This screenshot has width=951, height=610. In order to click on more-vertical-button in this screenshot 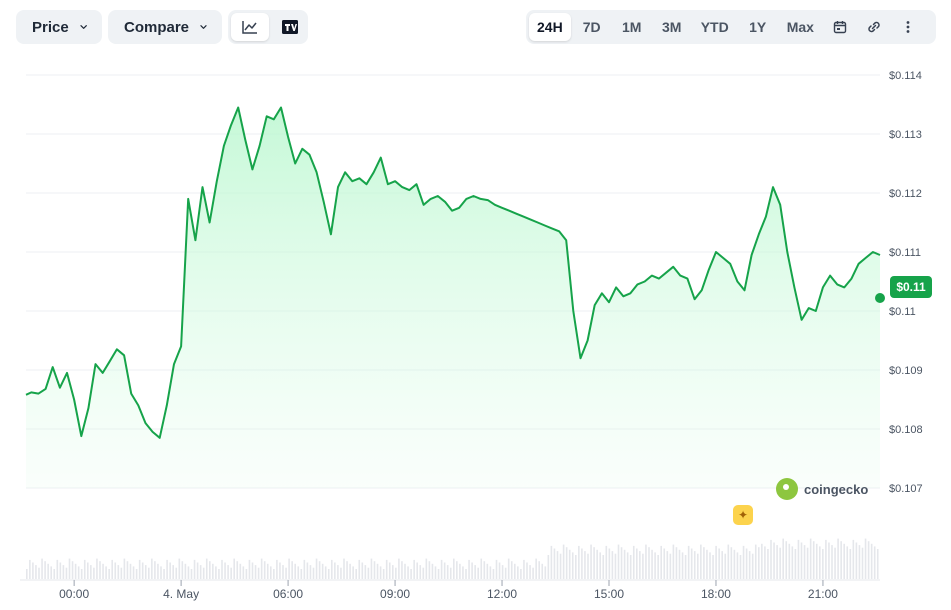, I will do `click(908, 27)`.